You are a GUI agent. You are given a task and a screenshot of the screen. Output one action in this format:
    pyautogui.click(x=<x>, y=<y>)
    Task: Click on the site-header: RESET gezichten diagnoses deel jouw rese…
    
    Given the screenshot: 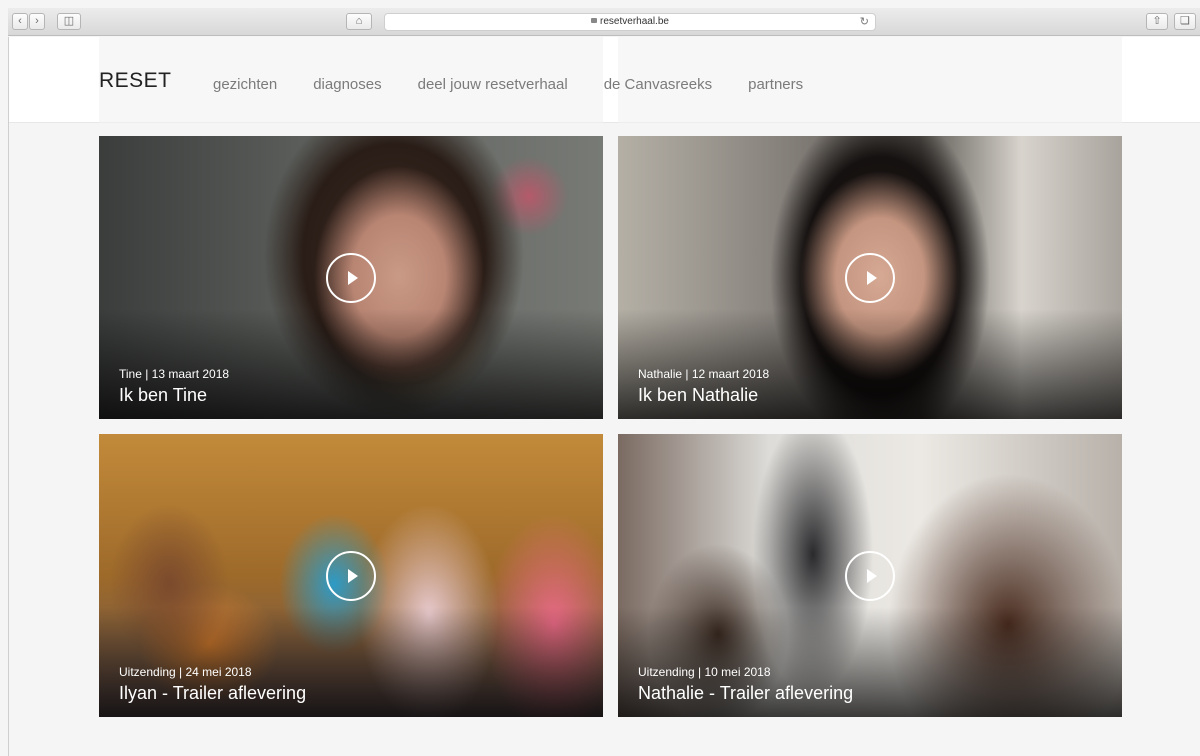 What is the action you would take?
    pyautogui.click(x=604, y=80)
    